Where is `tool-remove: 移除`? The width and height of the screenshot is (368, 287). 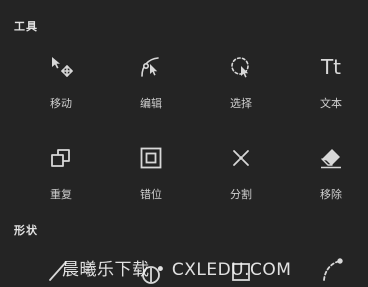
tool-remove: 移除 is located at coordinates (331, 178).